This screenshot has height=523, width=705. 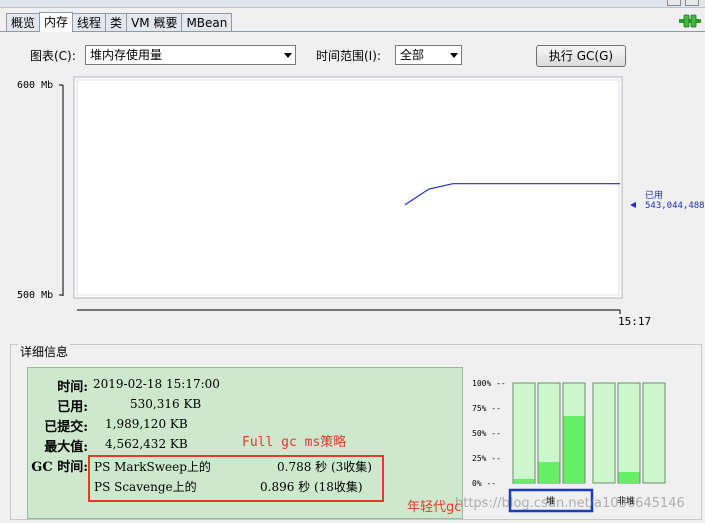 I want to click on connection-icon, so click(x=690, y=21).